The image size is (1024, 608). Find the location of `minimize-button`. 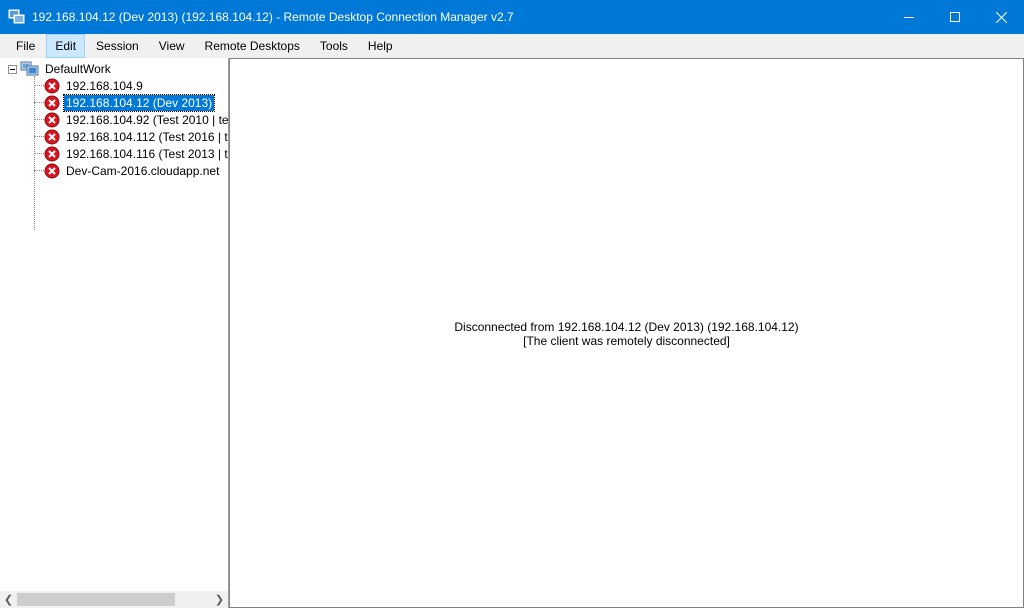

minimize-button is located at coordinates (909, 17).